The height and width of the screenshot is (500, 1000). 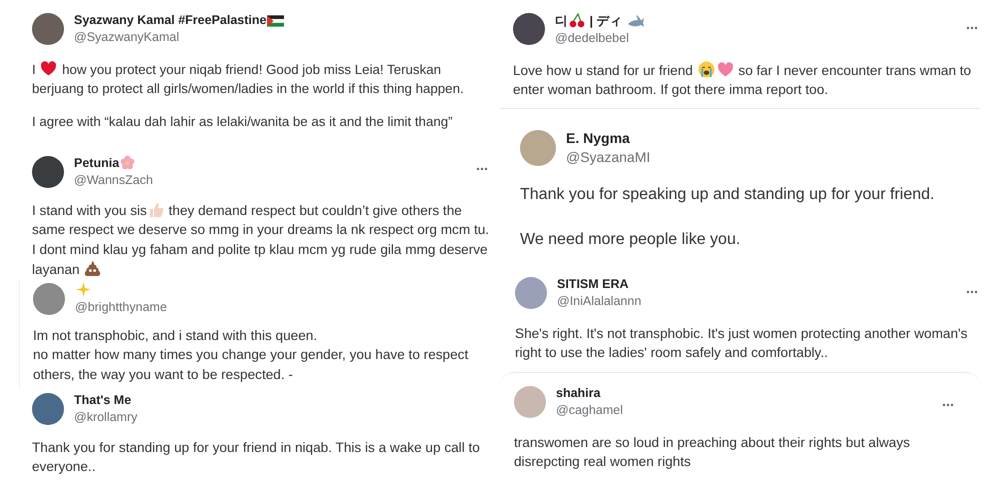 What do you see at coordinates (127, 37) in the screenshot?
I see `user-handle: @SyazwanyKamal` at bounding box center [127, 37].